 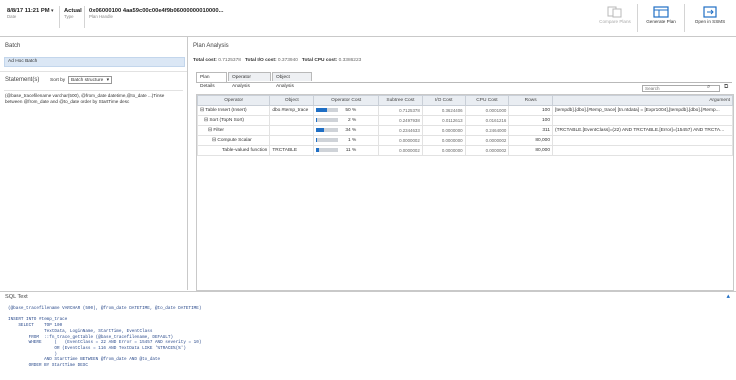 What do you see at coordinates (661, 12) in the screenshot?
I see `generate-plan-icon` at bounding box center [661, 12].